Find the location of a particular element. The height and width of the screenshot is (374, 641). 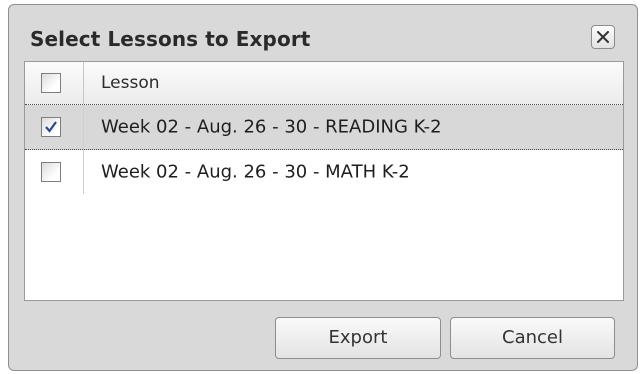

grid-header-row: Lesson is located at coordinates (324, 83).